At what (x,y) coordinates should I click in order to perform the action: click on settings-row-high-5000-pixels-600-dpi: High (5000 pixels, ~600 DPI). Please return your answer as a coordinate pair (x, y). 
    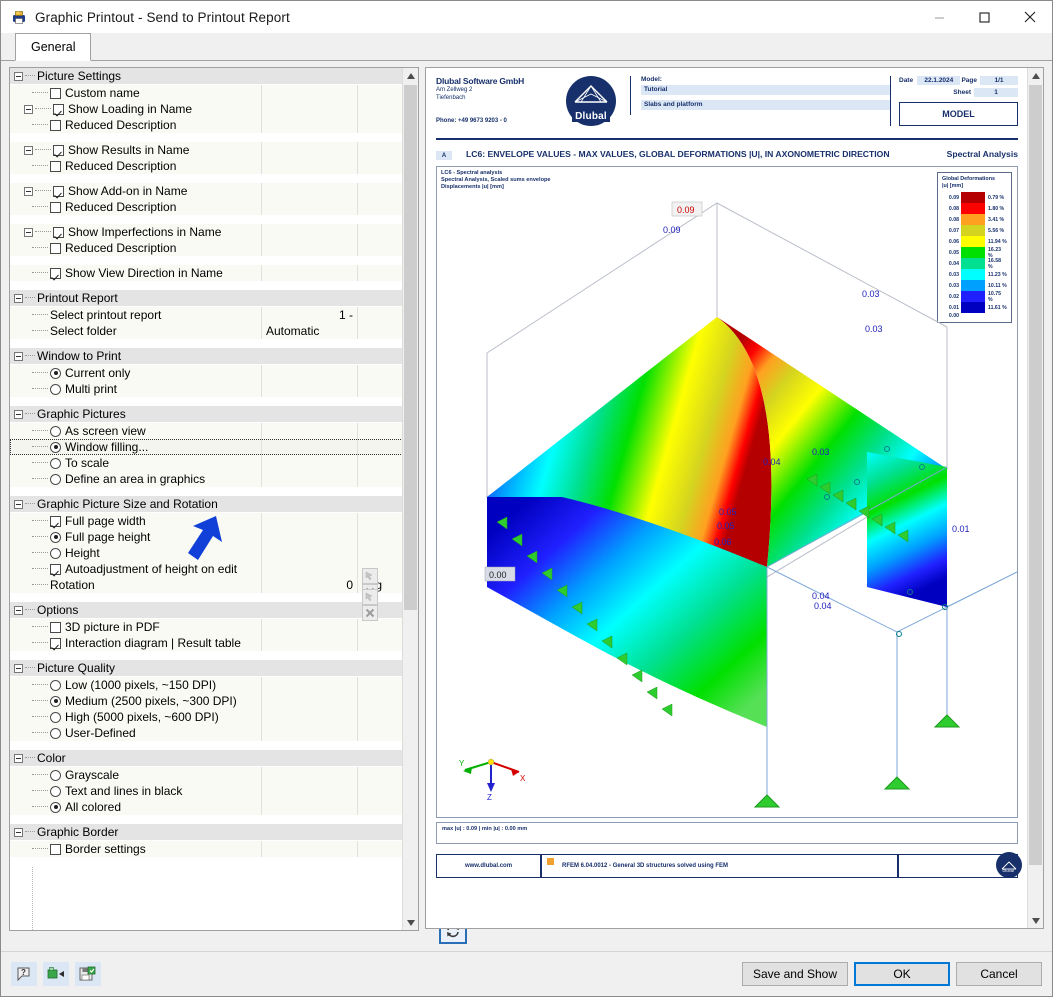
    Looking at the image, I should click on (206, 717).